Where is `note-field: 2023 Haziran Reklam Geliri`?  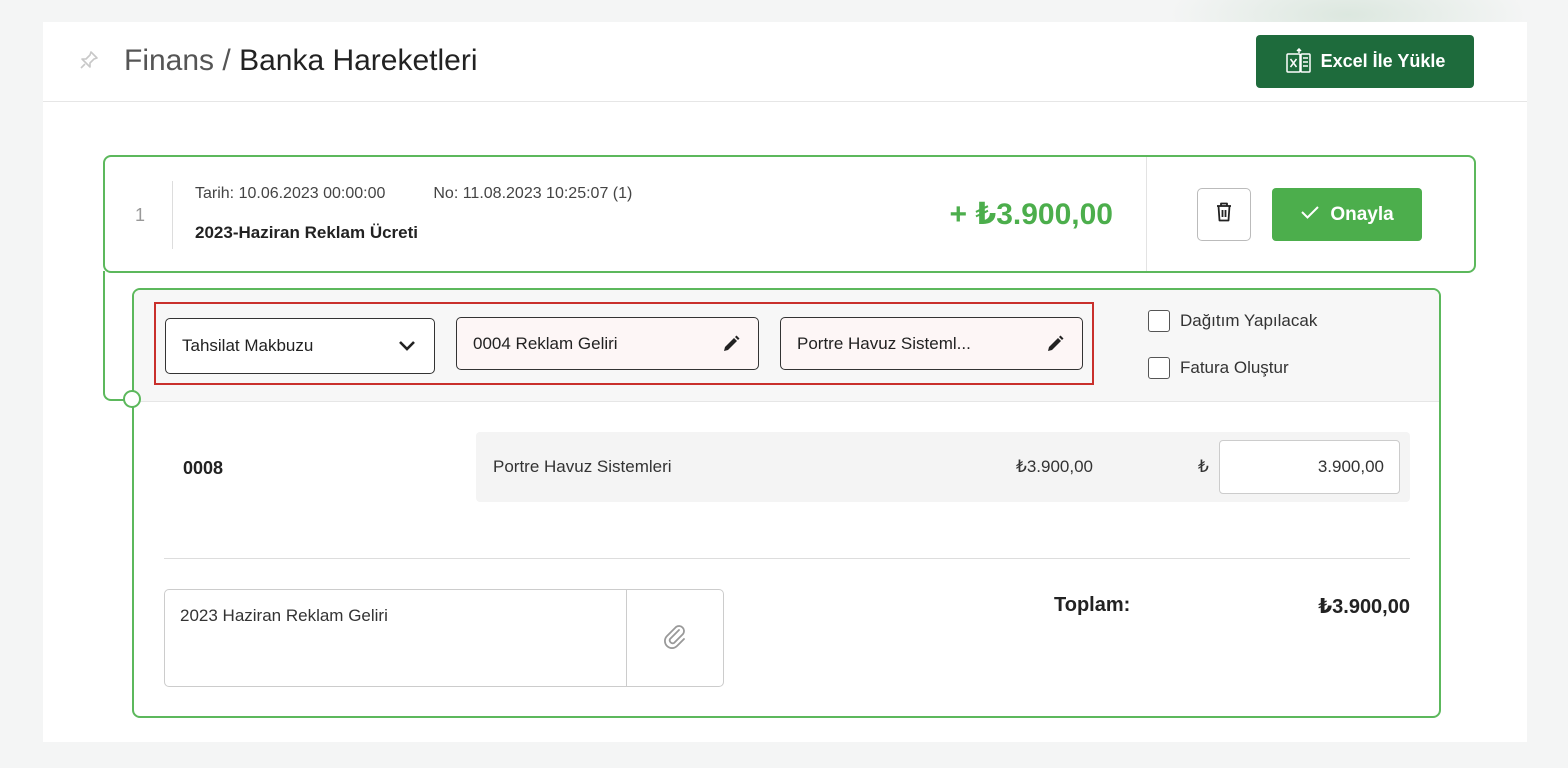
note-field: 2023 Haziran Reklam Geliri is located at coordinates (444, 638).